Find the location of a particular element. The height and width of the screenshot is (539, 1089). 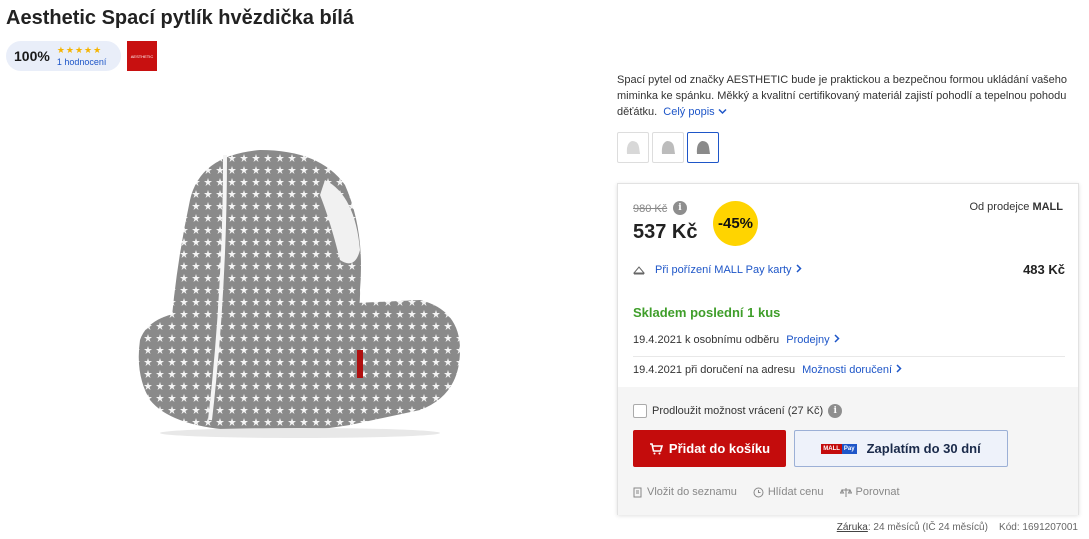

mallpay-logo-pay: Pay is located at coordinates (849, 448).